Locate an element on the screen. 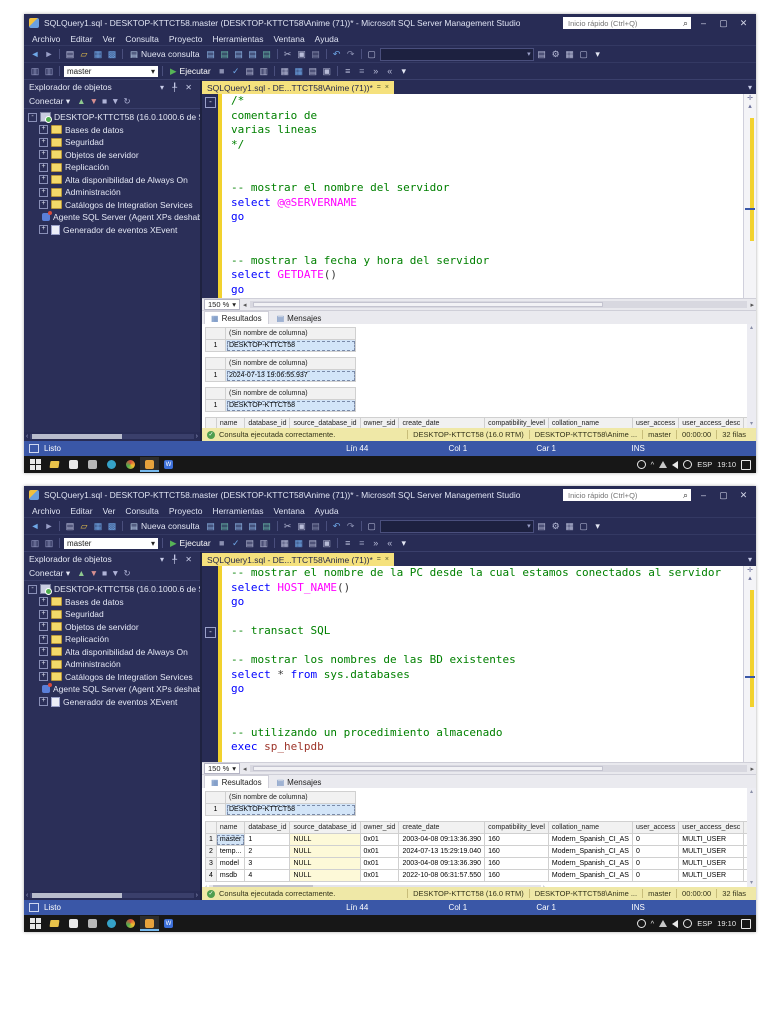 The width and height of the screenshot is (768, 1024). taskbar-app-phone-link is located at coordinates (73, 923).